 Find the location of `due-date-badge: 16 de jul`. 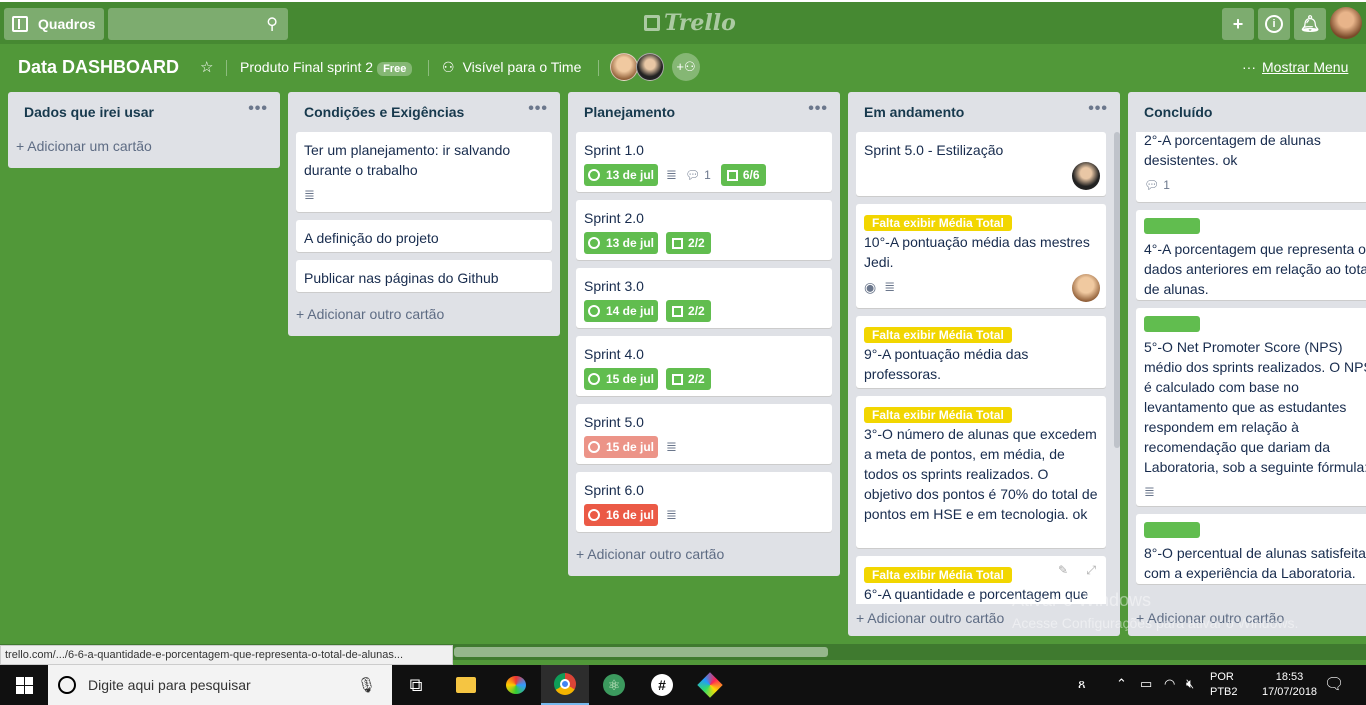

due-date-badge: 16 de jul is located at coordinates (621, 515).